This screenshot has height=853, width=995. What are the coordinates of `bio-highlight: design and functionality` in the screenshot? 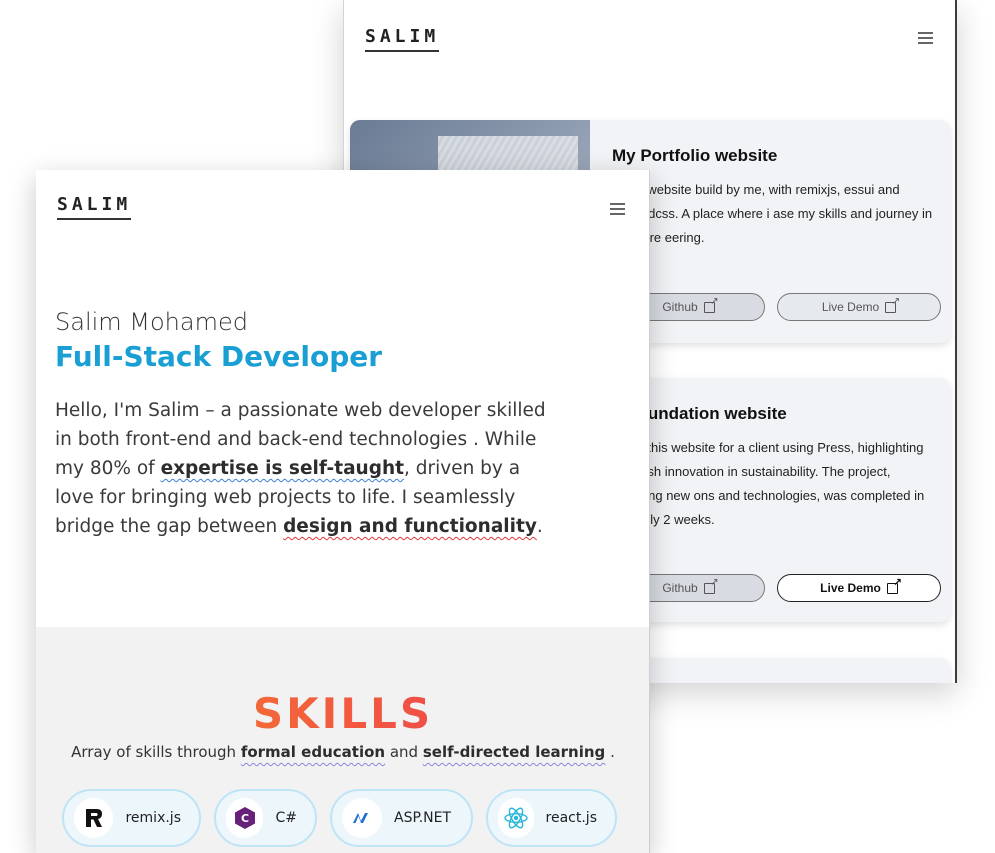 It's located at (410, 526).